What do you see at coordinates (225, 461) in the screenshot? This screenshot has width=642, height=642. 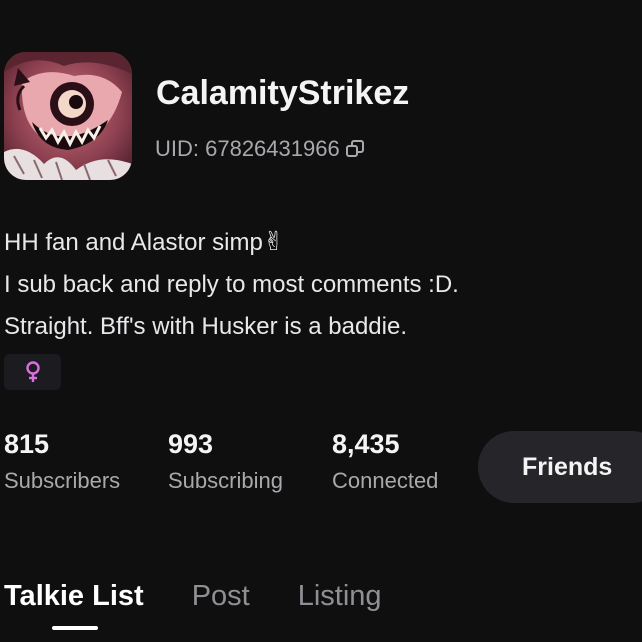 I see `stat-subscribing: 993 Subscribing` at bounding box center [225, 461].